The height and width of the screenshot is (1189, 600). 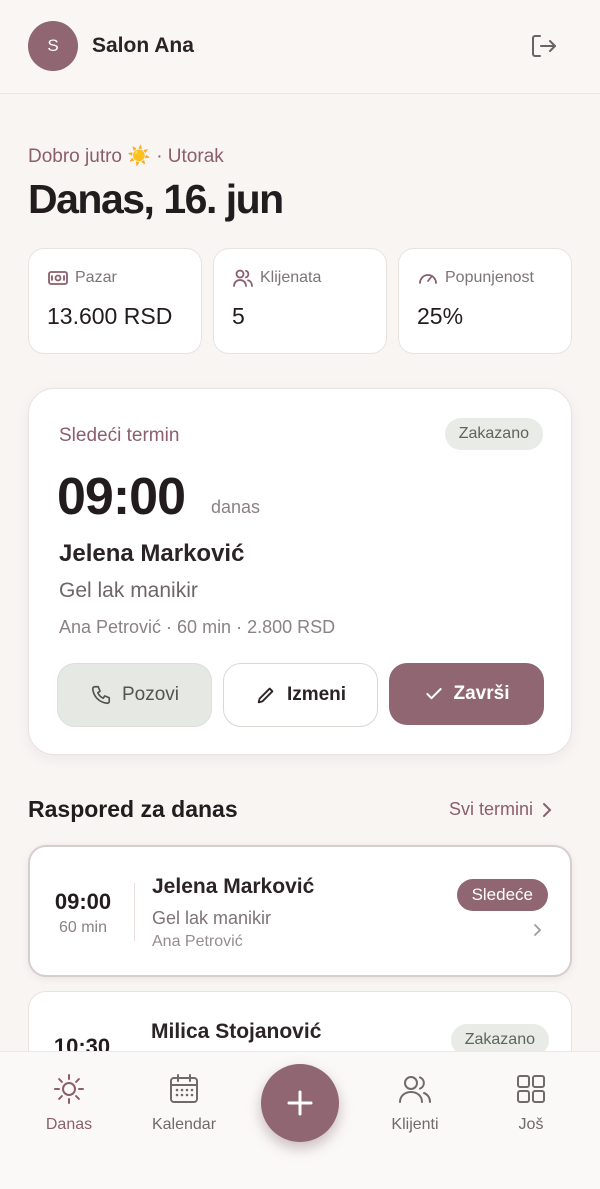 I want to click on appointment-meta: Ana Petrović · 60 min · 2.800 RSD, so click(x=197, y=627).